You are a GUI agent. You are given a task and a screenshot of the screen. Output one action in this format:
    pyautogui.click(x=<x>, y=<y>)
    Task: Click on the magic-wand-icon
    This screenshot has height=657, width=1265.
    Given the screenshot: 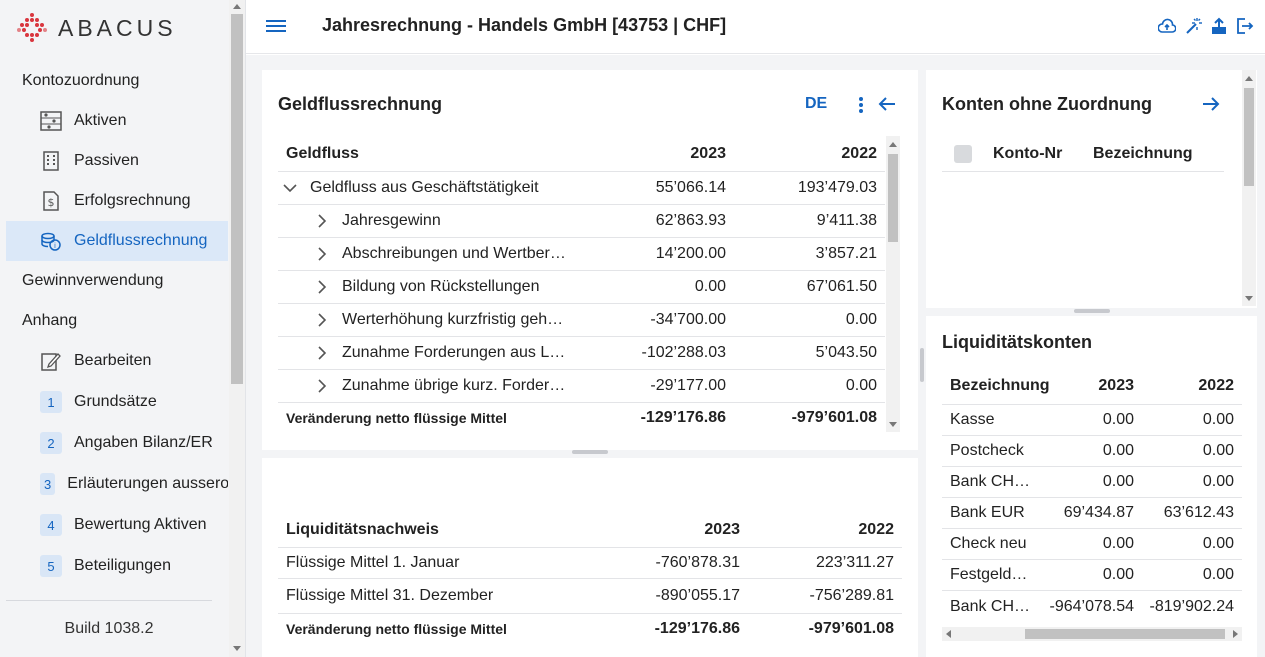 What is the action you would take?
    pyautogui.click(x=1193, y=26)
    